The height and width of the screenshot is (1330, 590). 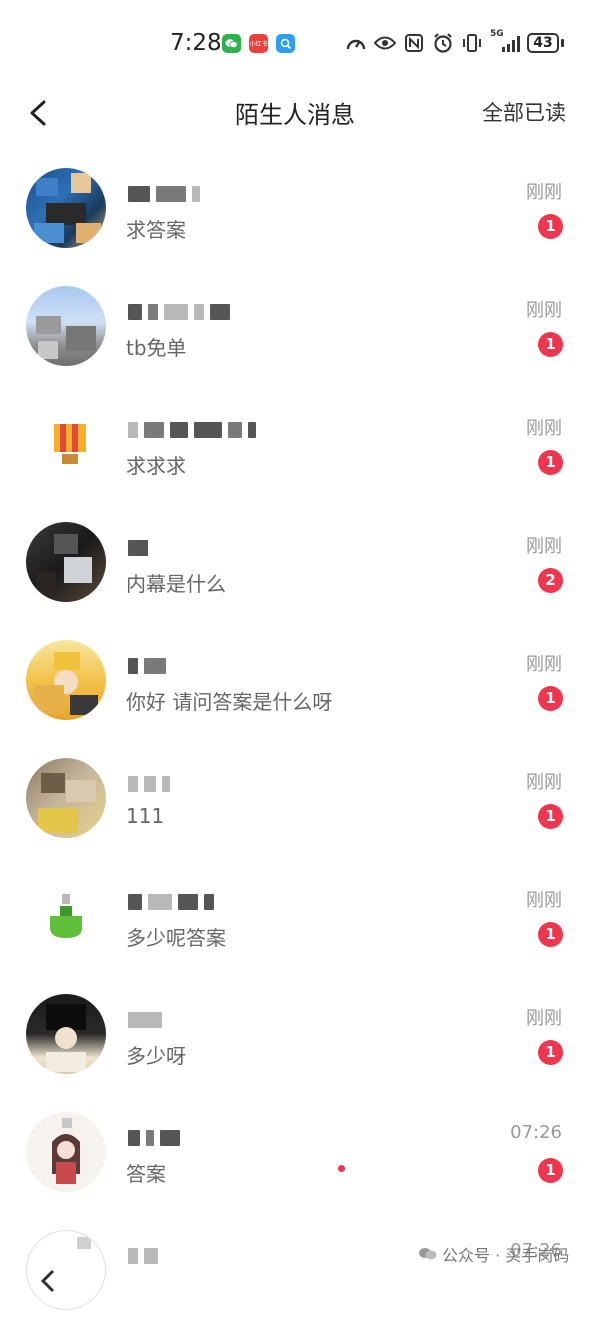 What do you see at coordinates (295, 917) in the screenshot?
I see `list-item: 多少呢答案 刚刚 1` at bounding box center [295, 917].